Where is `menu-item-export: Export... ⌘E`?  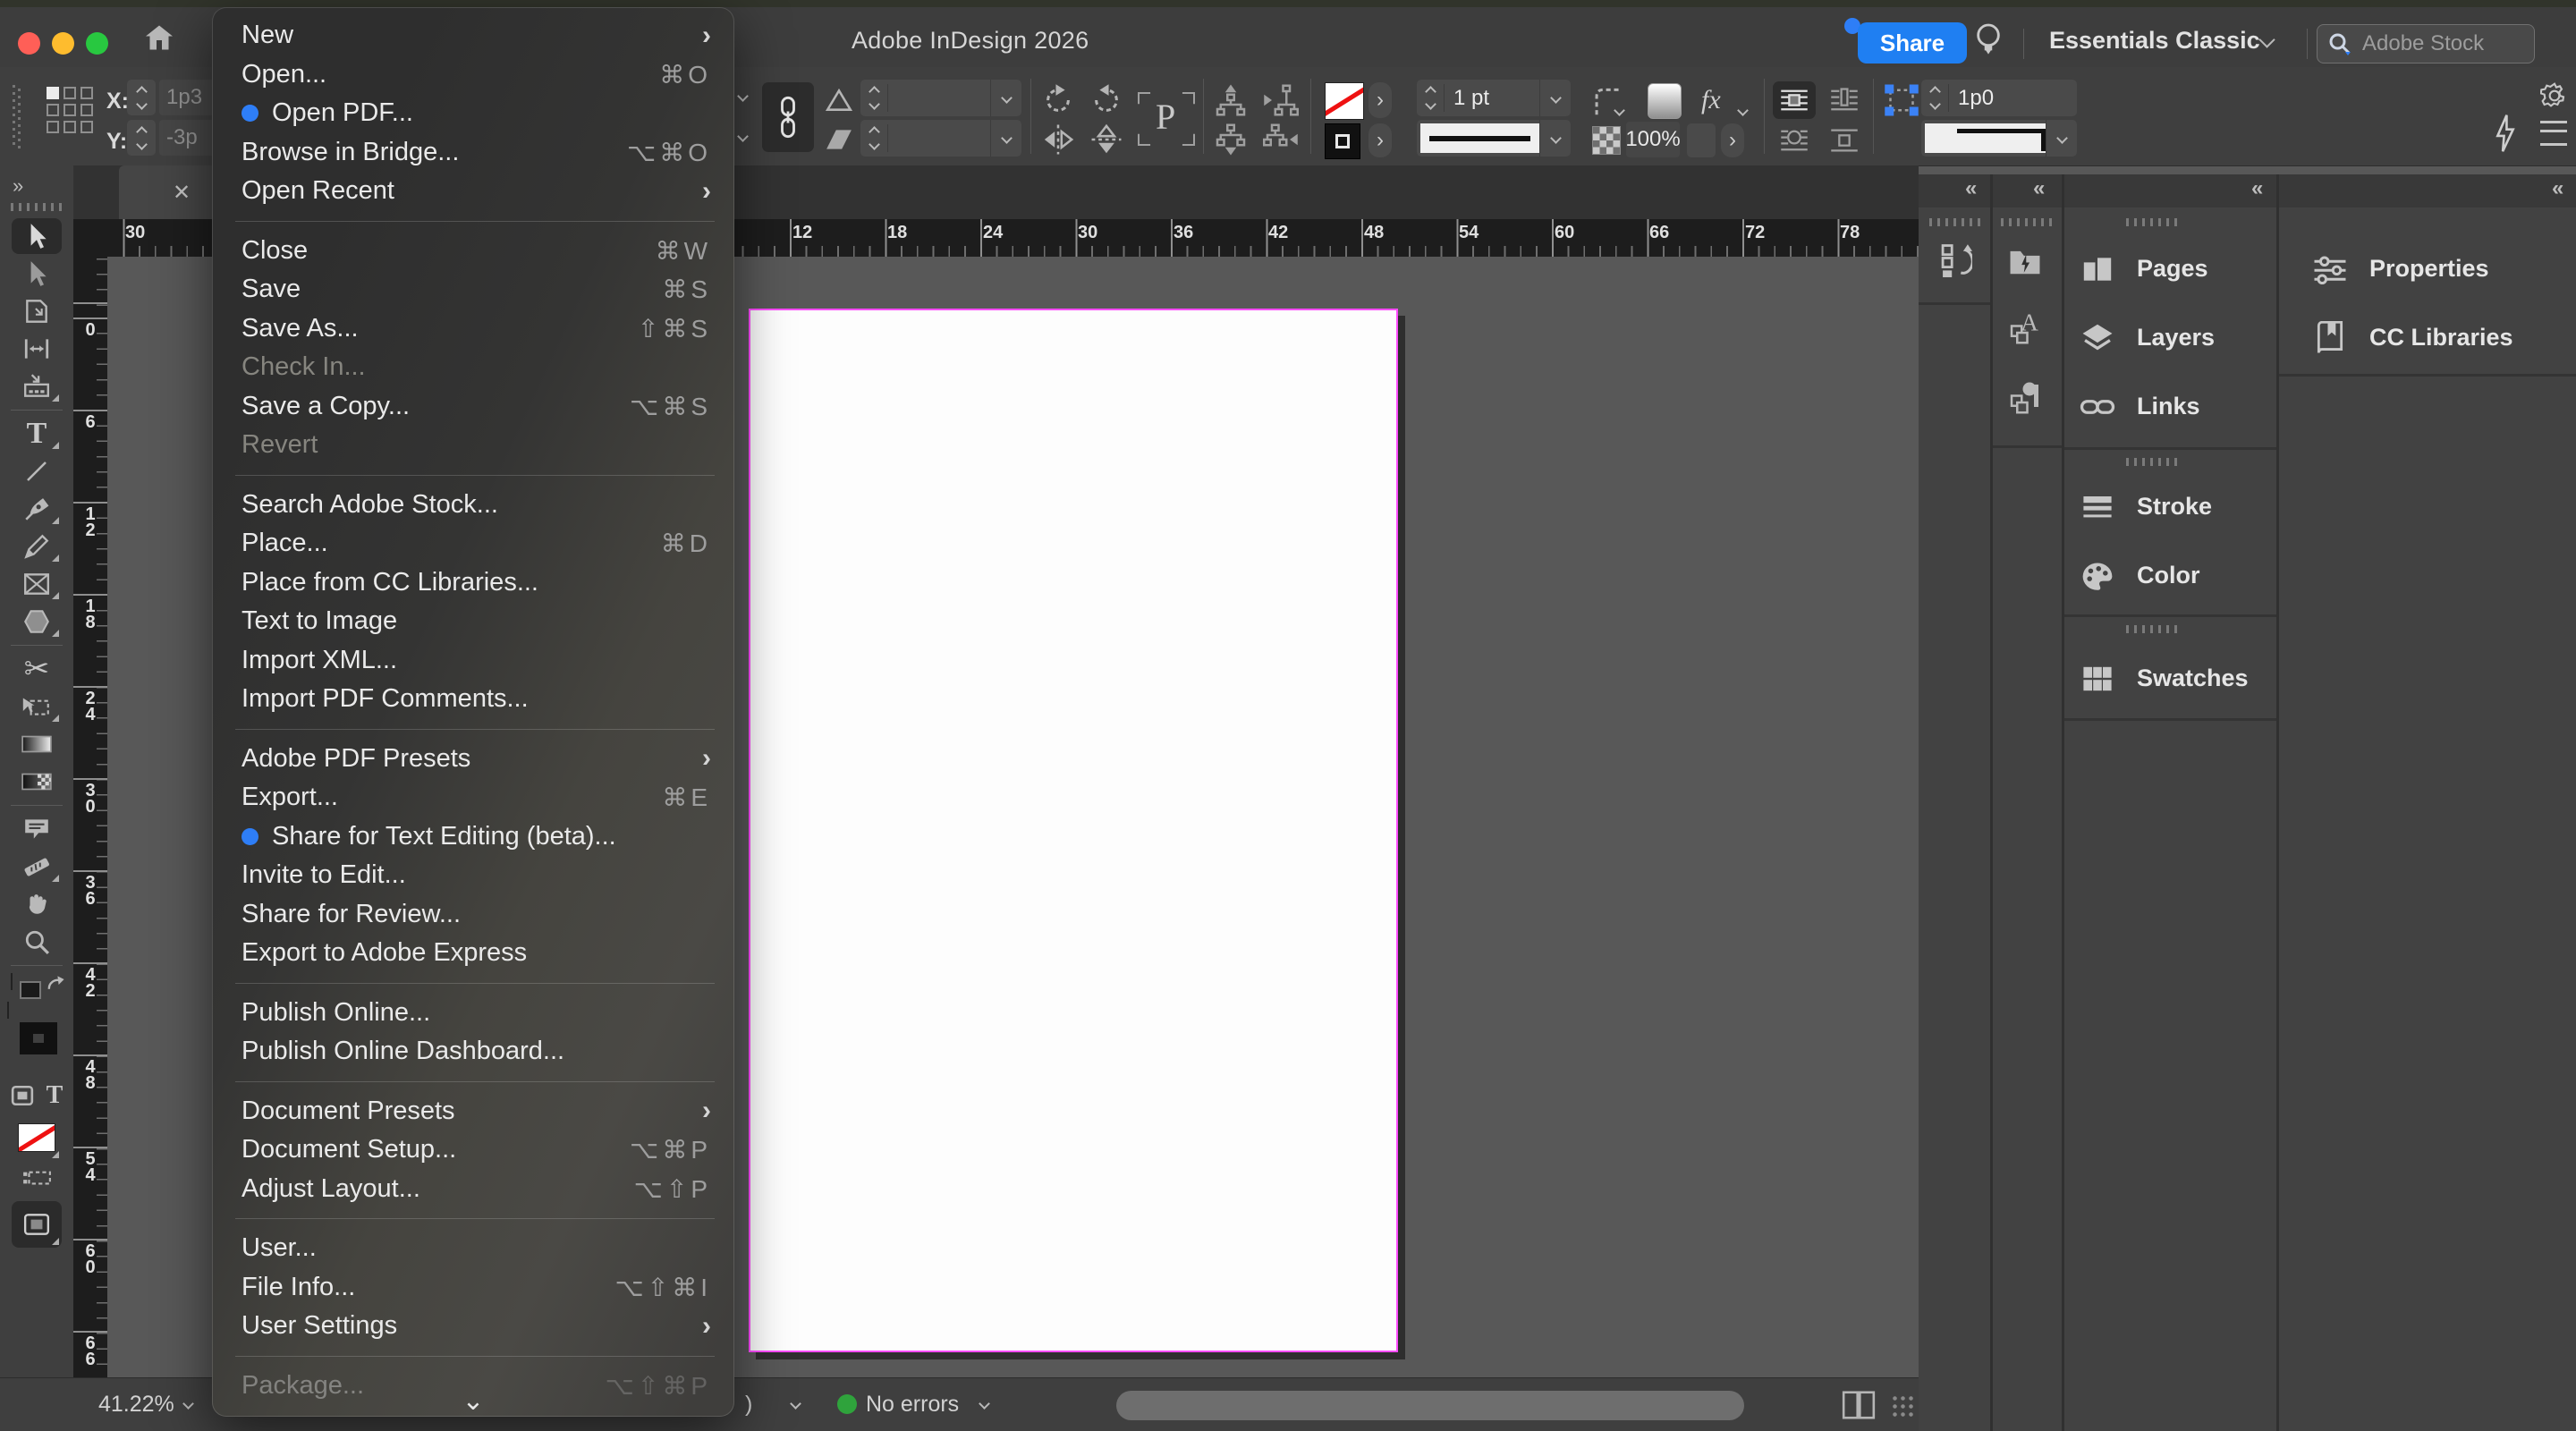
menu-item-export: Export... ⌘E is located at coordinates (473, 798).